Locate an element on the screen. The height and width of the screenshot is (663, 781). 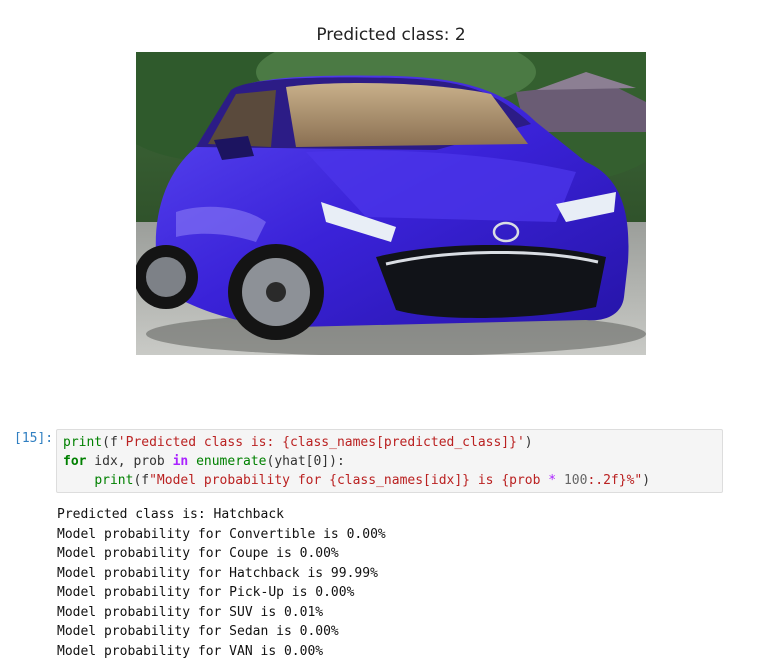
code-string: is is located at coordinates (486, 480).